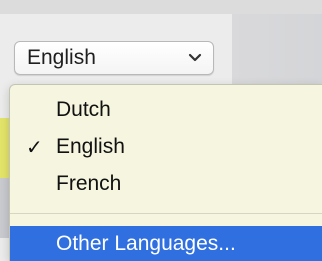  What do you see at coordinates (114, 58) in the screenshot?
I see `language-popup-button: English` at bounding box center [114, 58].